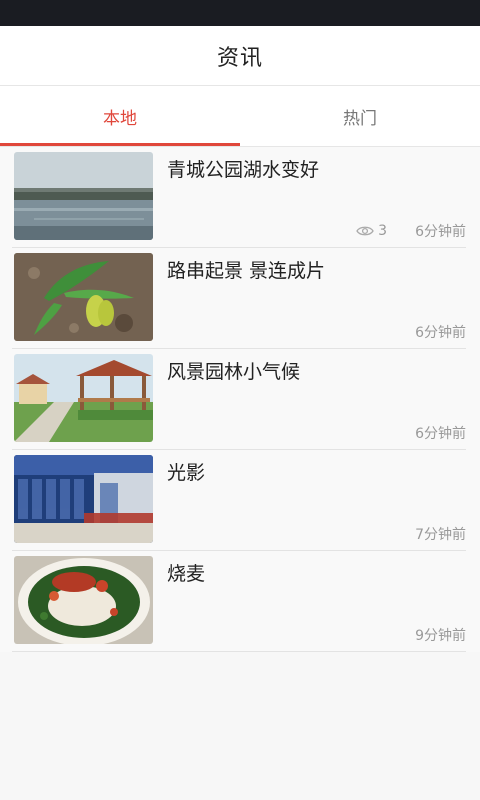 The width and height of the screenshot is (480, 800). What do you see at coordinates (411, 231) in the screenshot?
I see `news-meta: 3 6分钟前` at bounding box center [411, 231].